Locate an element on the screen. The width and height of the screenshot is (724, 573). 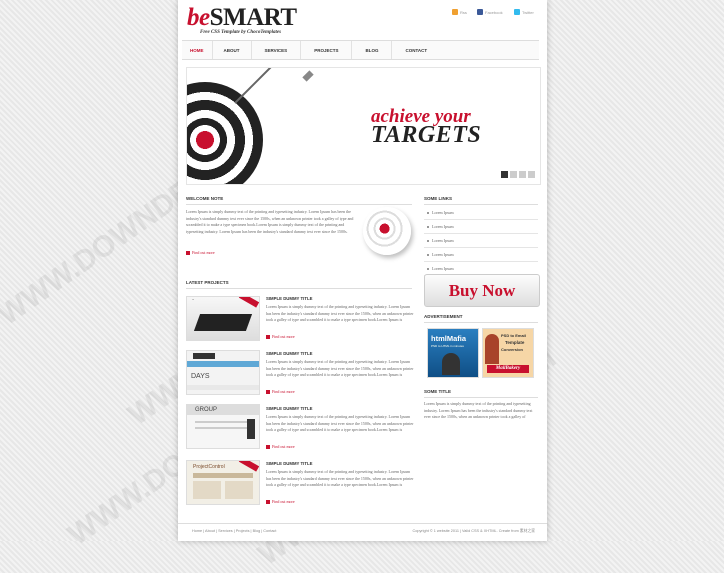
nav-item-home: HOME is located at coordinates (197, 50).